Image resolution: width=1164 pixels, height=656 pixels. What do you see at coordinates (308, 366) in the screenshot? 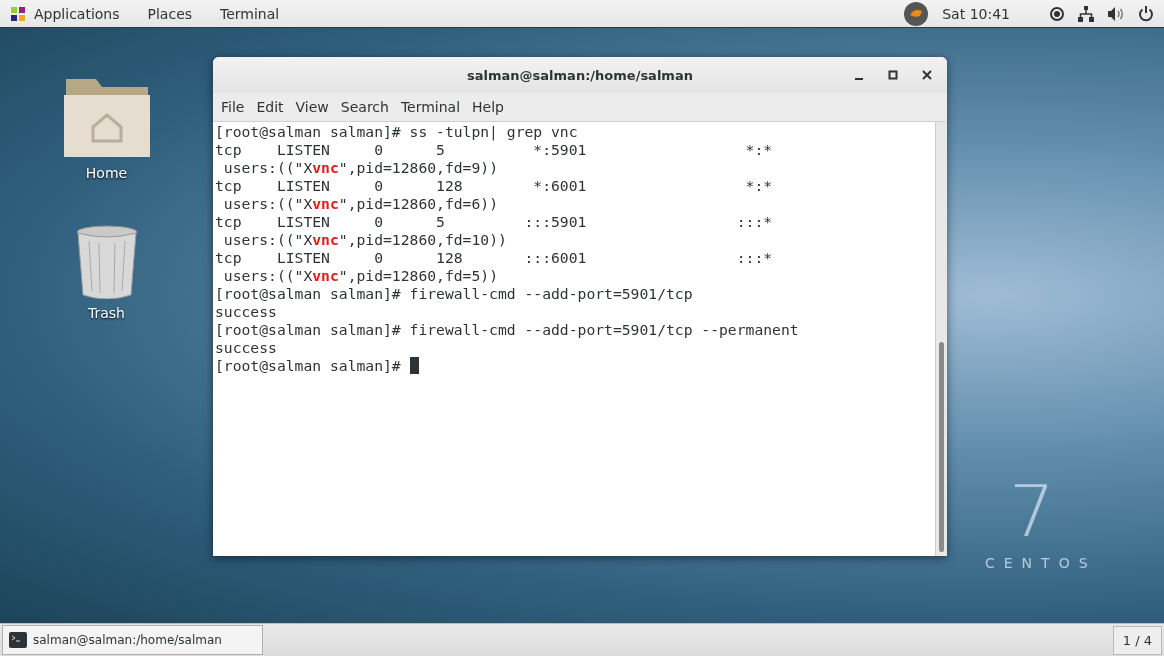
I see `terminal-line: [root@salman salman]#` at bounding box center [308, 366].